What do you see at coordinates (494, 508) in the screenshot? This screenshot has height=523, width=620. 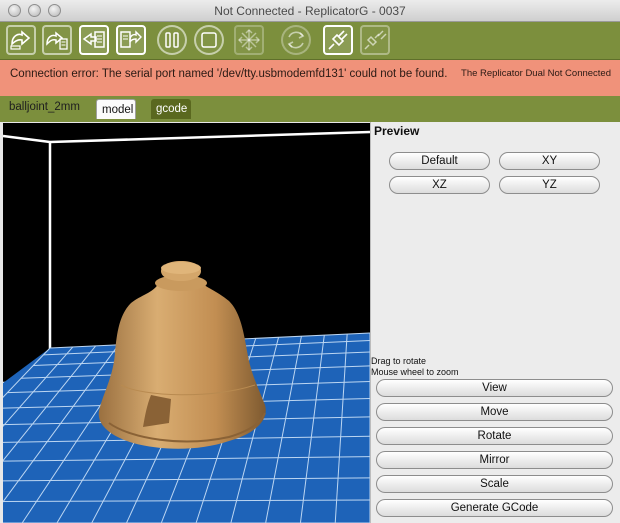 I see `generate-gcode-button: Generate GCode` at bounding box center [494, 508].